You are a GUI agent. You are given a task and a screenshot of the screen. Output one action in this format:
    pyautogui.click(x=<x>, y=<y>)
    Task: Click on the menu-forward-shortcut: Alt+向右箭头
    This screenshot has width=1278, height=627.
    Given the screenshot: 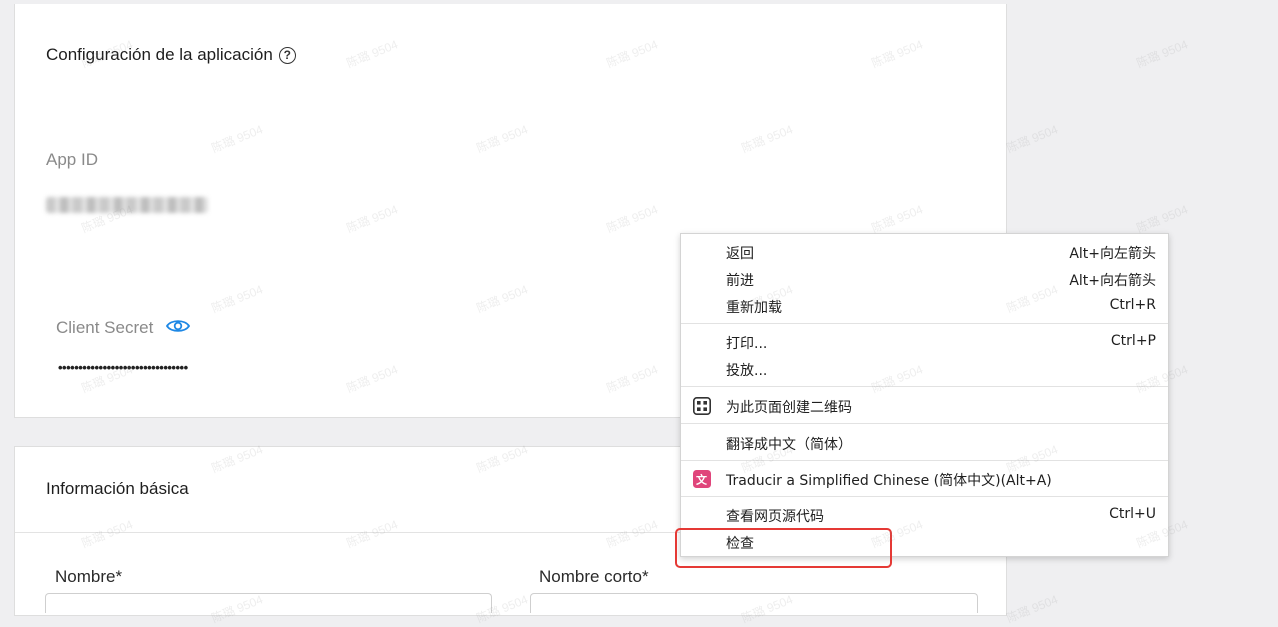 What is the action you would take?
    pyautogui.click(x=1112, y=281)
    